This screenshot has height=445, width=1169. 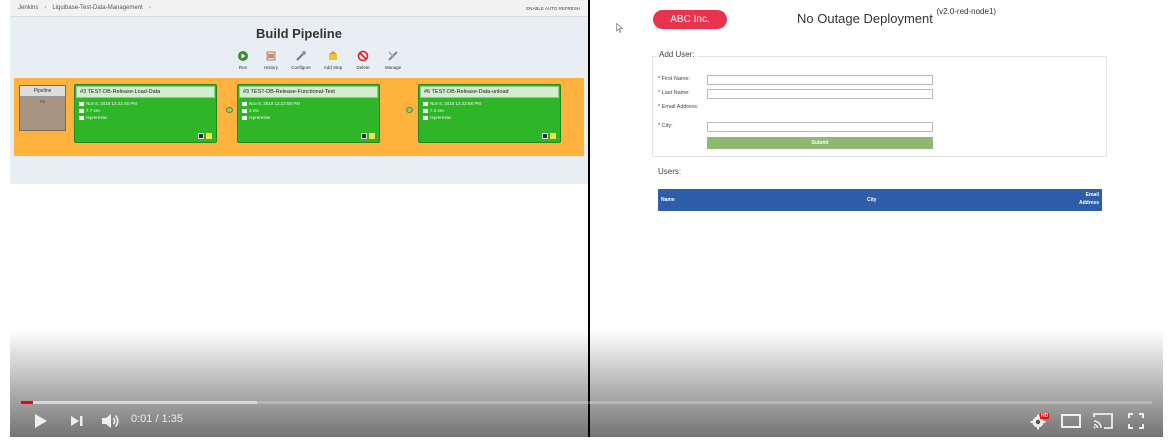 I want to click on cast-button, so click(x=1103, y=421).